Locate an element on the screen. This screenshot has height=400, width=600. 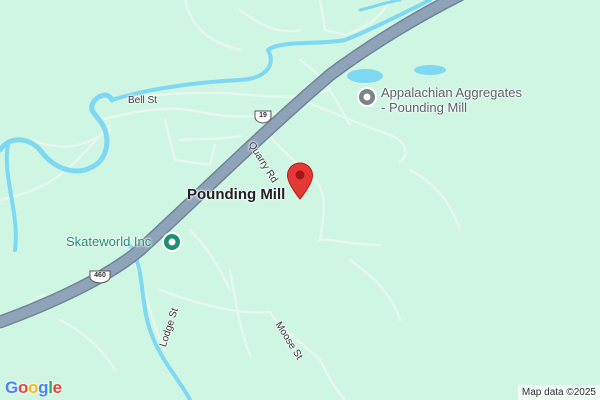
route-shield-460: 460 is located at coordinates (100, 277).